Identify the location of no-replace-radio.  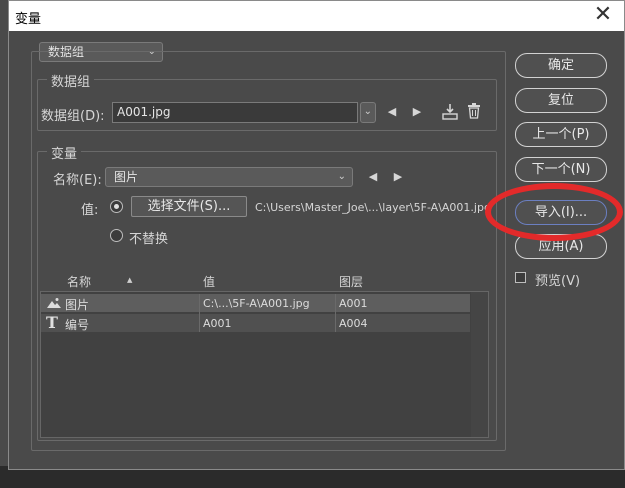
(116, 235).